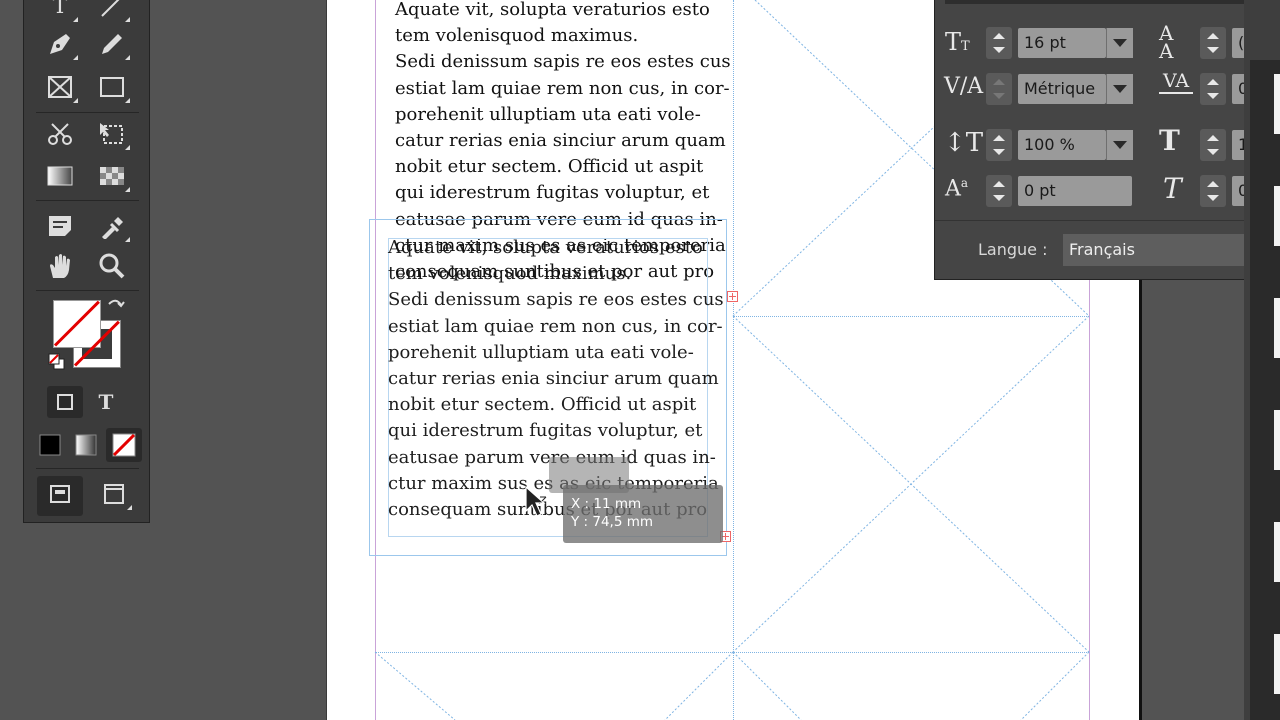  I want to click on gradient-swatch-icon, so click(60, 176).